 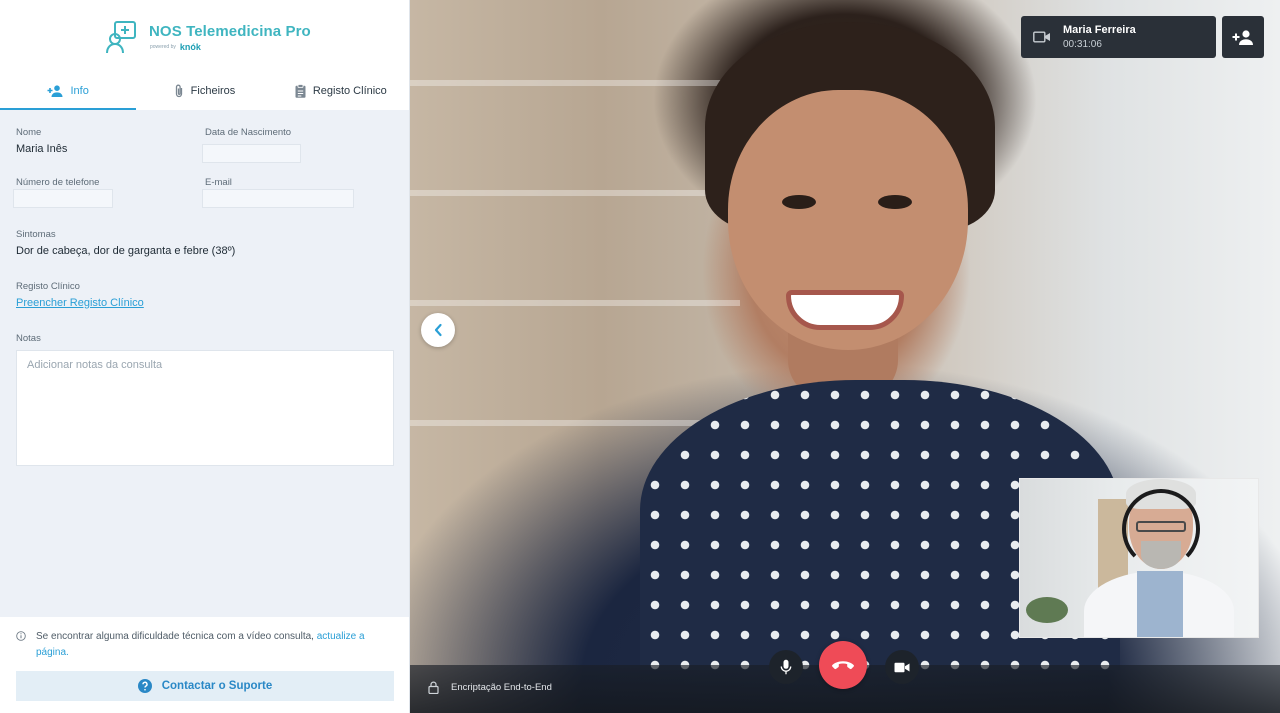 I want to click on email-field, so click(x=278, y=198).